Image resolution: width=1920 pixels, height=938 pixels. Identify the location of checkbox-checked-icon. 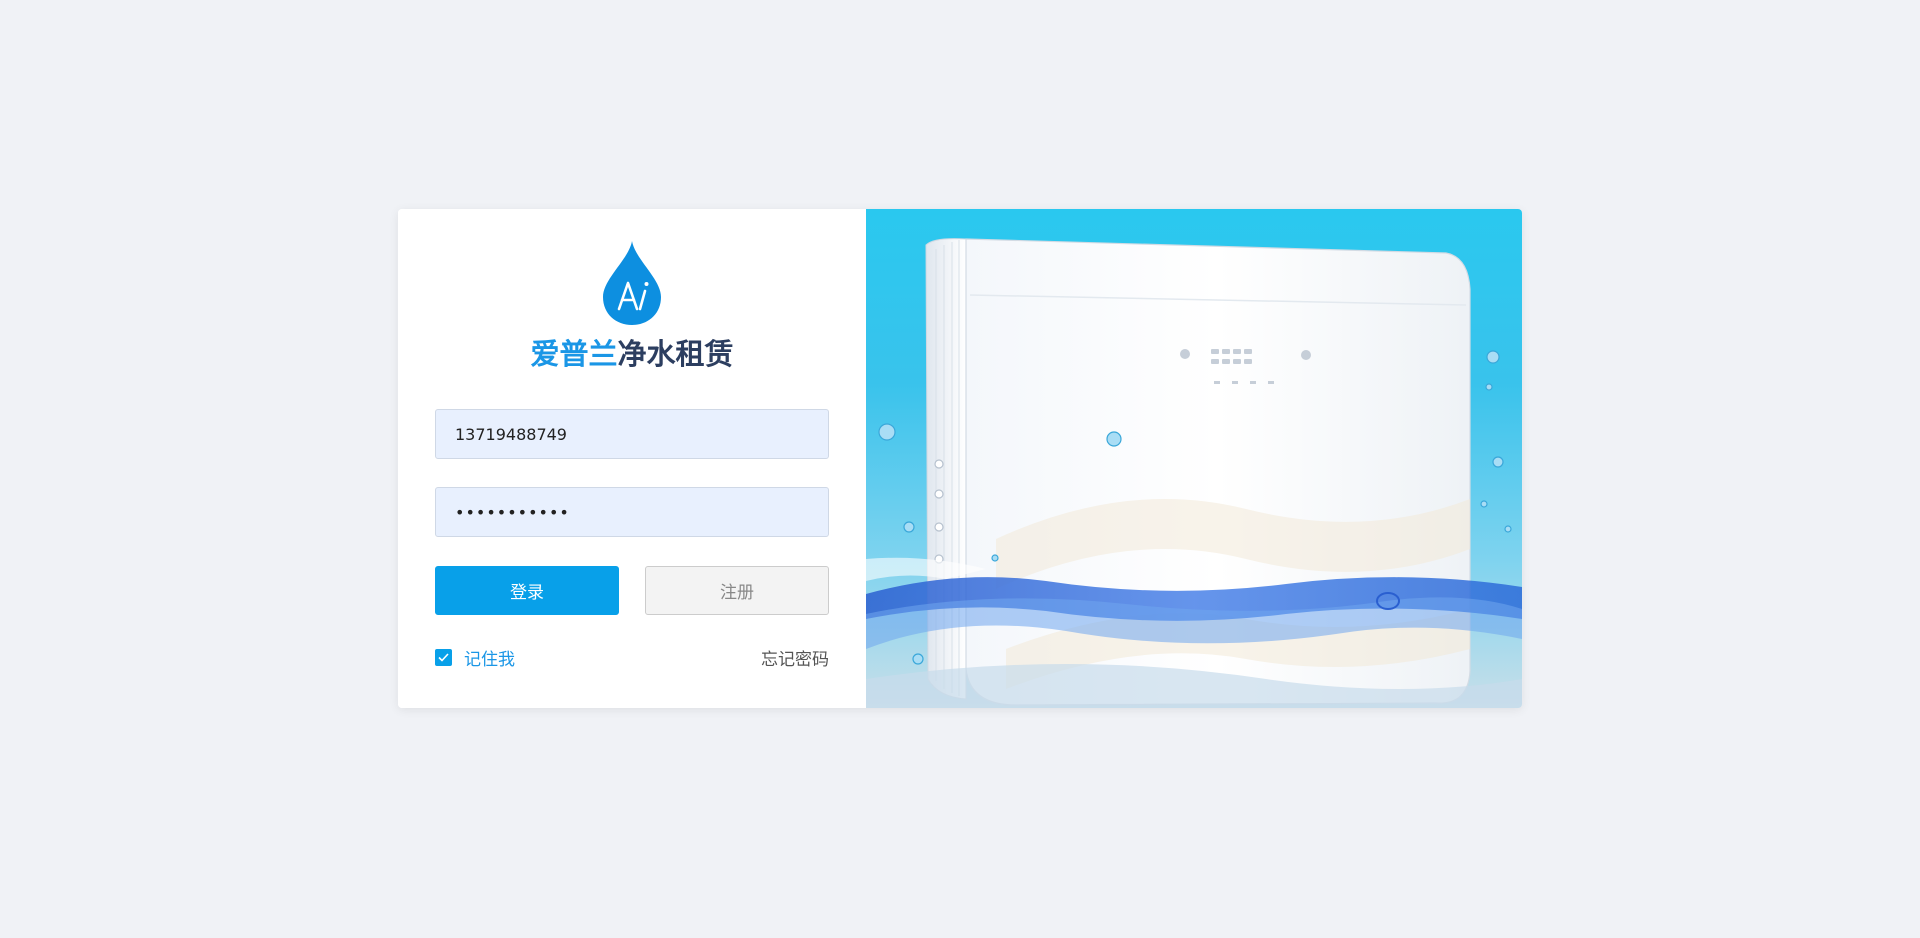
(443, 657).